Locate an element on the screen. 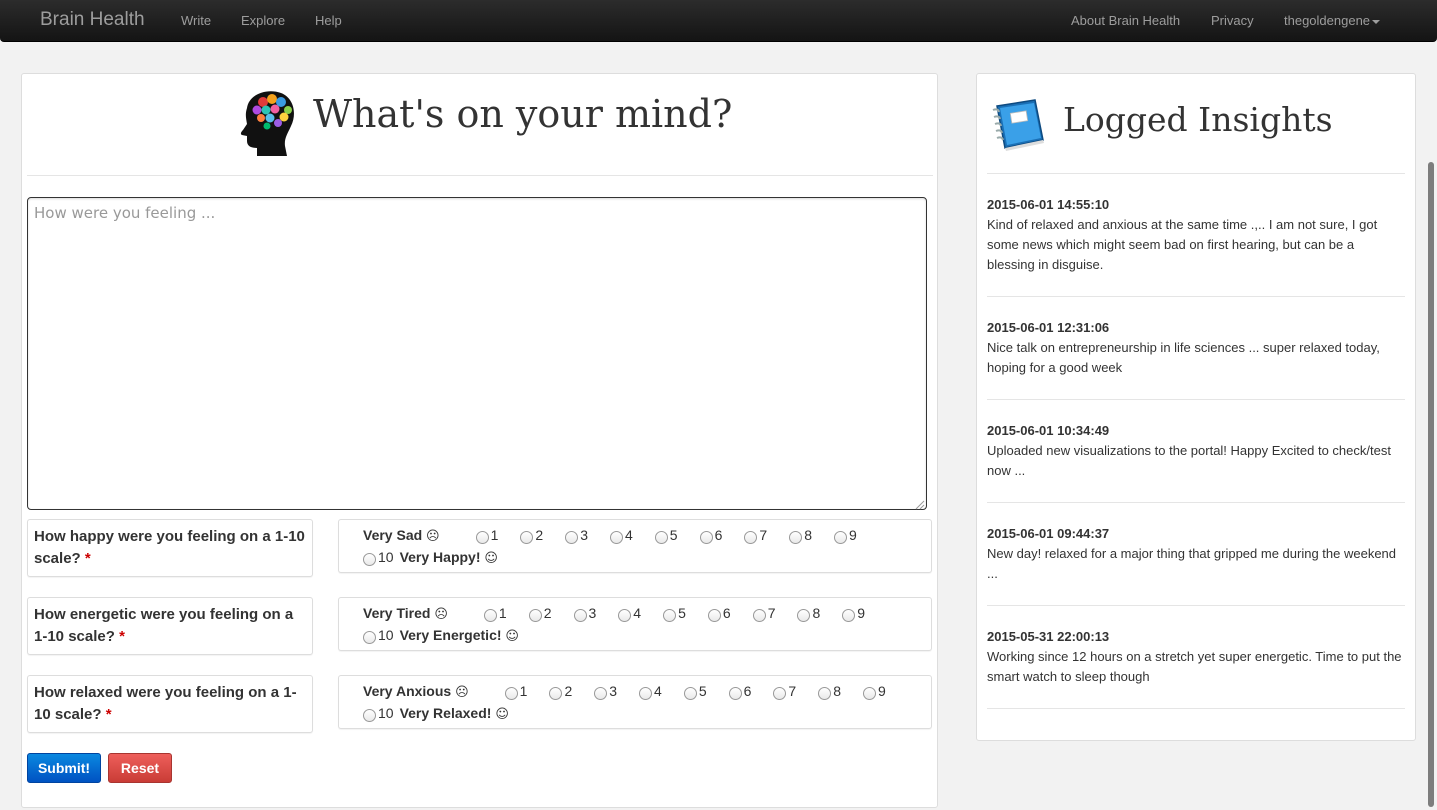 This screenshot has width=1437, height=810. reset-button: Reset is located at coordinates (140, 768).